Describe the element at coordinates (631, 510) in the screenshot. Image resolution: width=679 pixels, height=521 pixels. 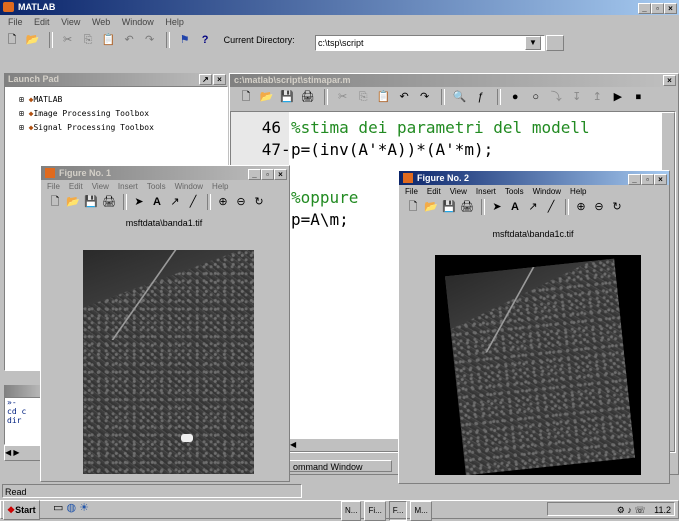
I see `tray-icons: ⚙ ♪ ☏` at that location.